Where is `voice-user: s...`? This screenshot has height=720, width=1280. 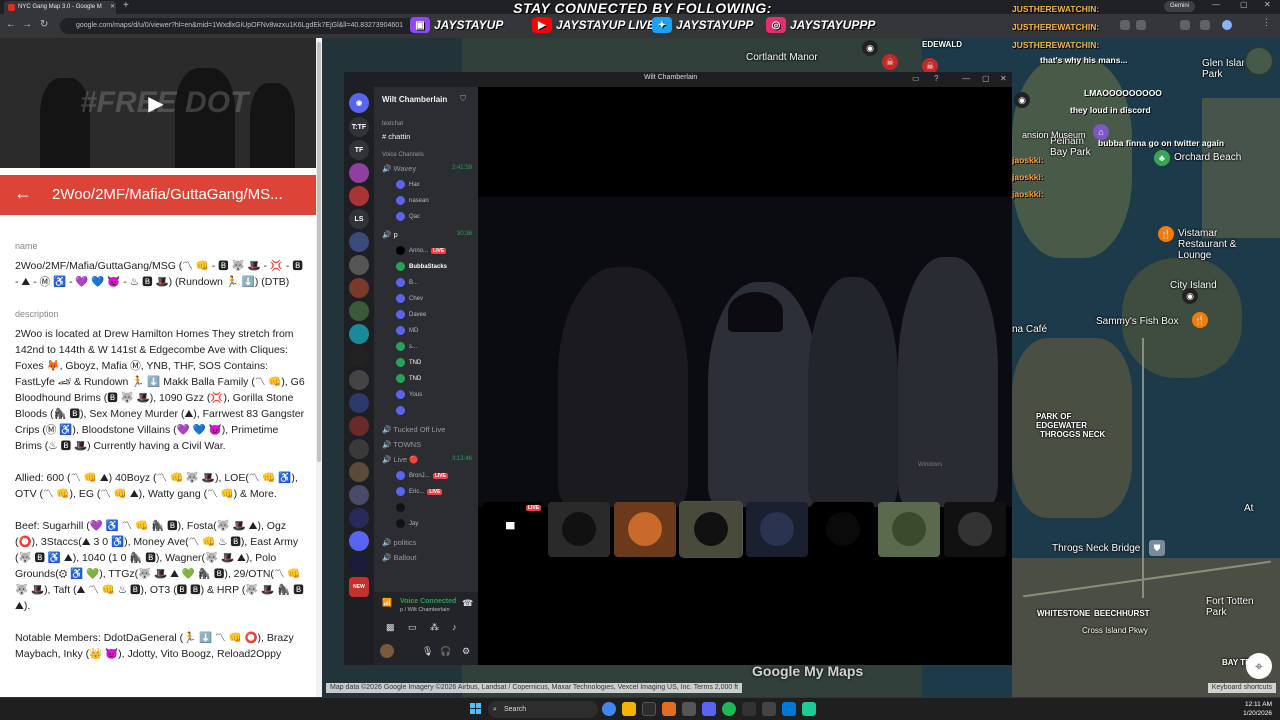
voice-user: s... is located at coordinates (406, 346).